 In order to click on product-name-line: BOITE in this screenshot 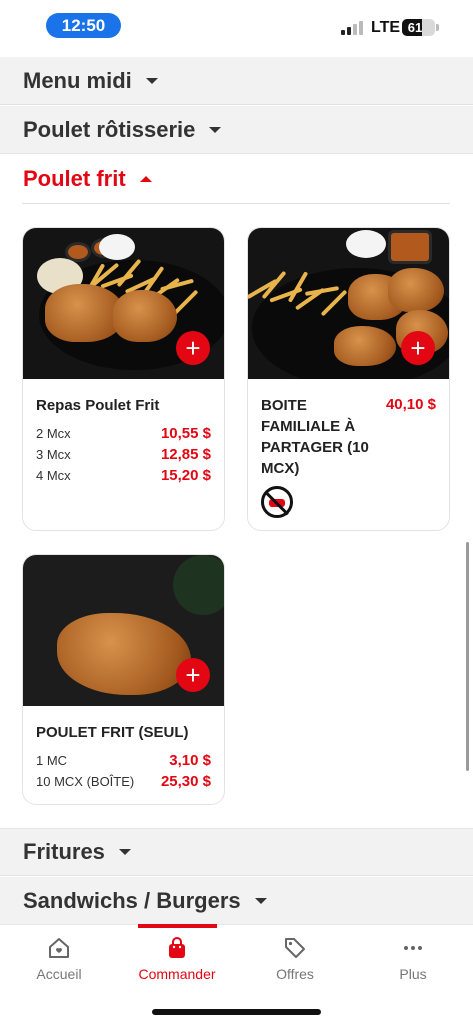, I will do `click(284, 405)`.